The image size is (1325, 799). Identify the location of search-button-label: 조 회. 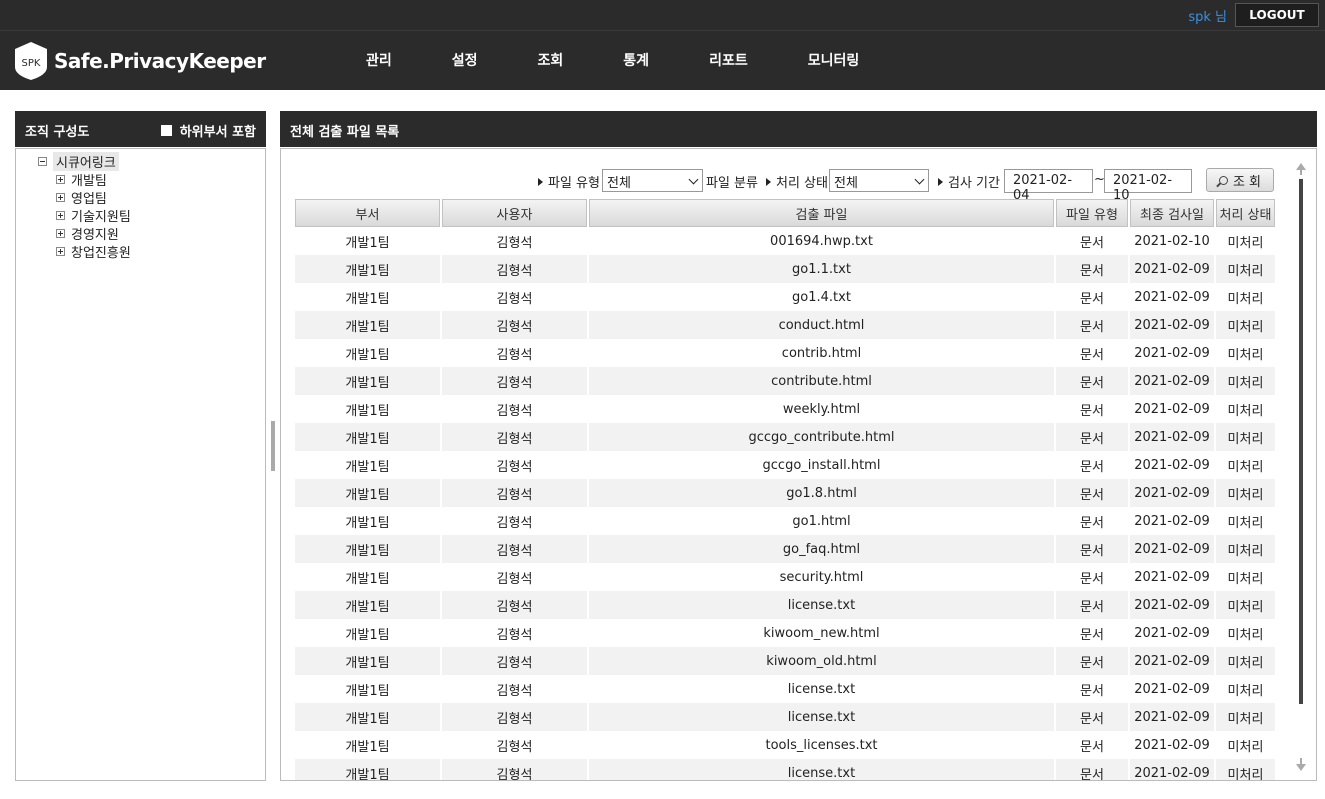
(1247, 182).